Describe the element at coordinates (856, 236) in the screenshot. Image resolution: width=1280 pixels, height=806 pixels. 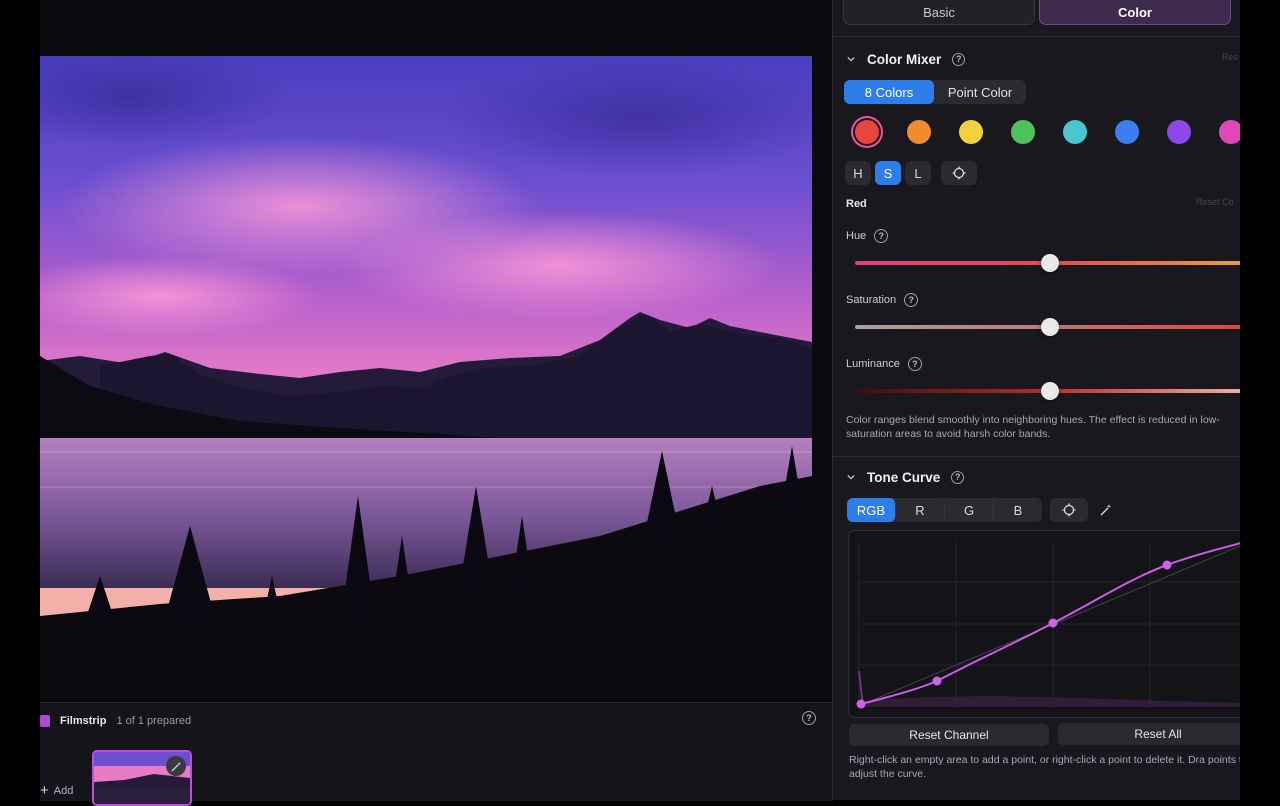
I see `hue-label: Hue` at that location.